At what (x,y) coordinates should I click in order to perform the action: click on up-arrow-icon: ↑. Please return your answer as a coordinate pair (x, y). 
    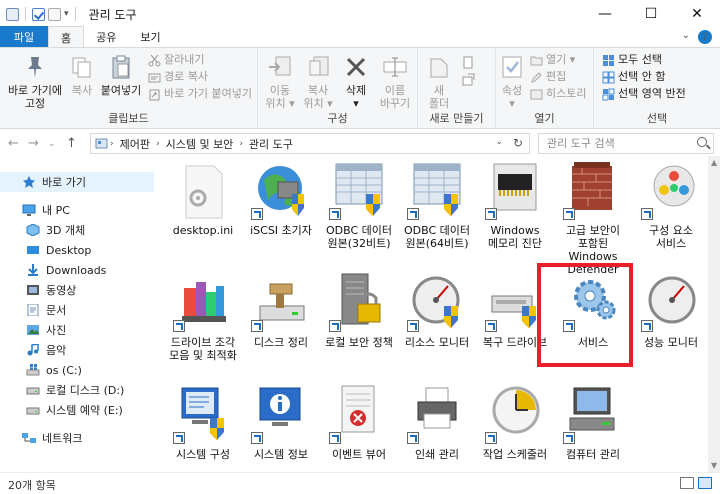
    Looking at the image, I should click on (71, 143).